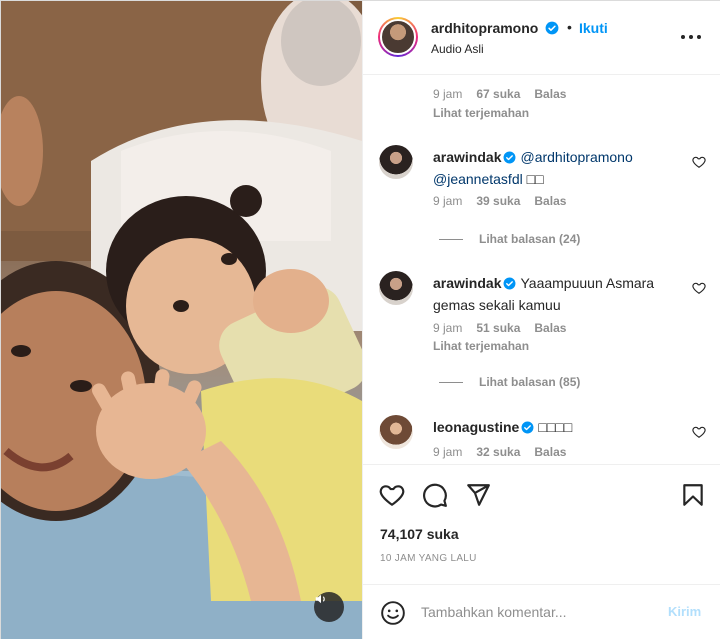 Image resolution: width=720 pixels, height=639 pixels. What do you see at coordinates (398, 37) in the screenshot?
I see `author-avatar` at bounding box center [398, 37].